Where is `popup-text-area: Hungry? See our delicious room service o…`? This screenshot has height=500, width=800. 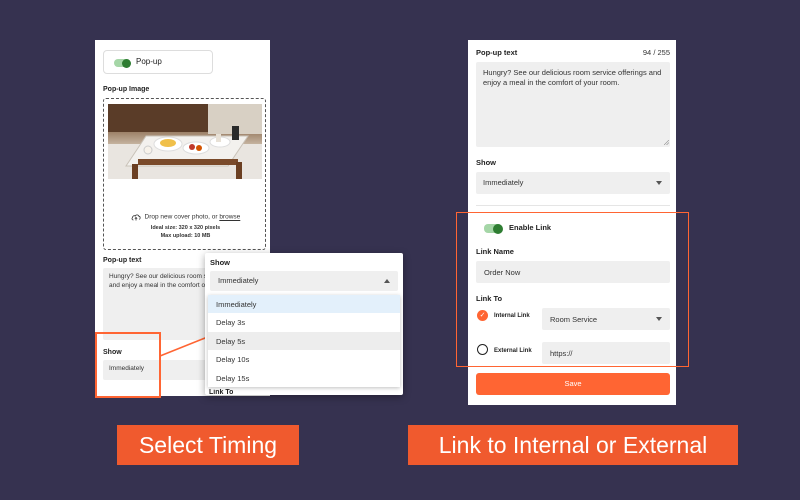
popup-text-area: Hungry? See our delicious room service o… is located at coordinates (573, 104).